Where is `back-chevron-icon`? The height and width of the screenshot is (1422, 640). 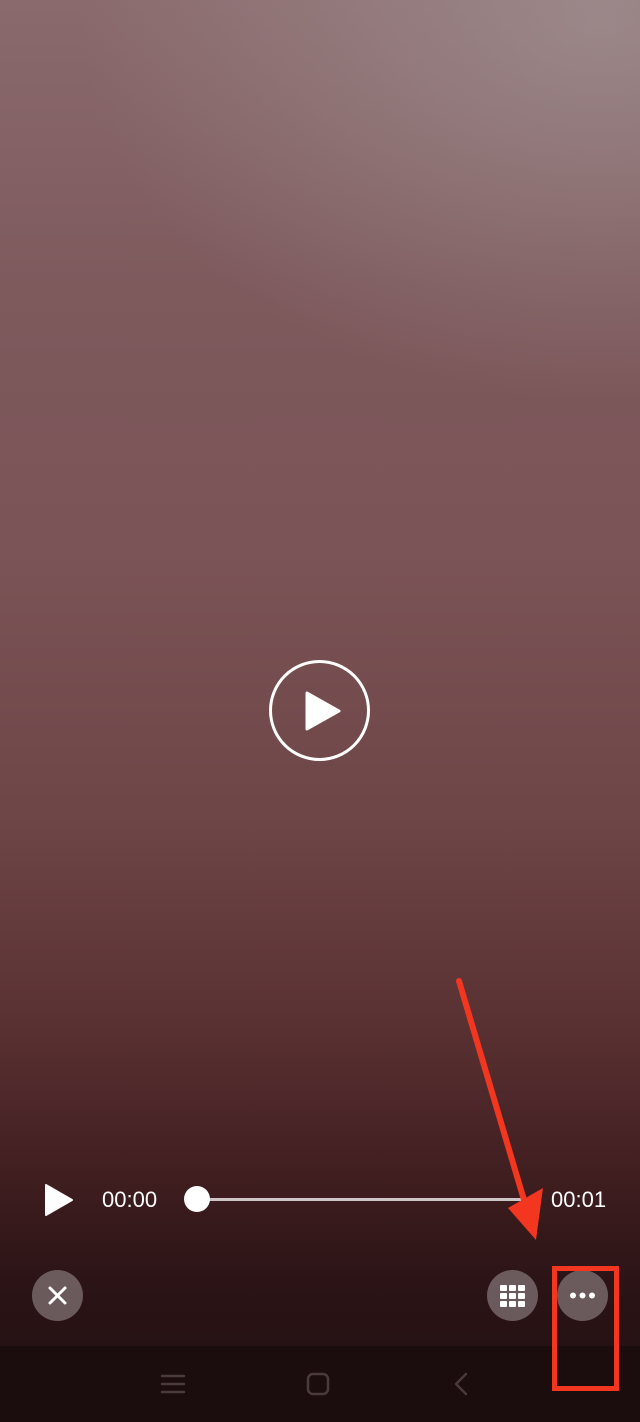 back-chevron-icon is located at coordinates (461, 1384).